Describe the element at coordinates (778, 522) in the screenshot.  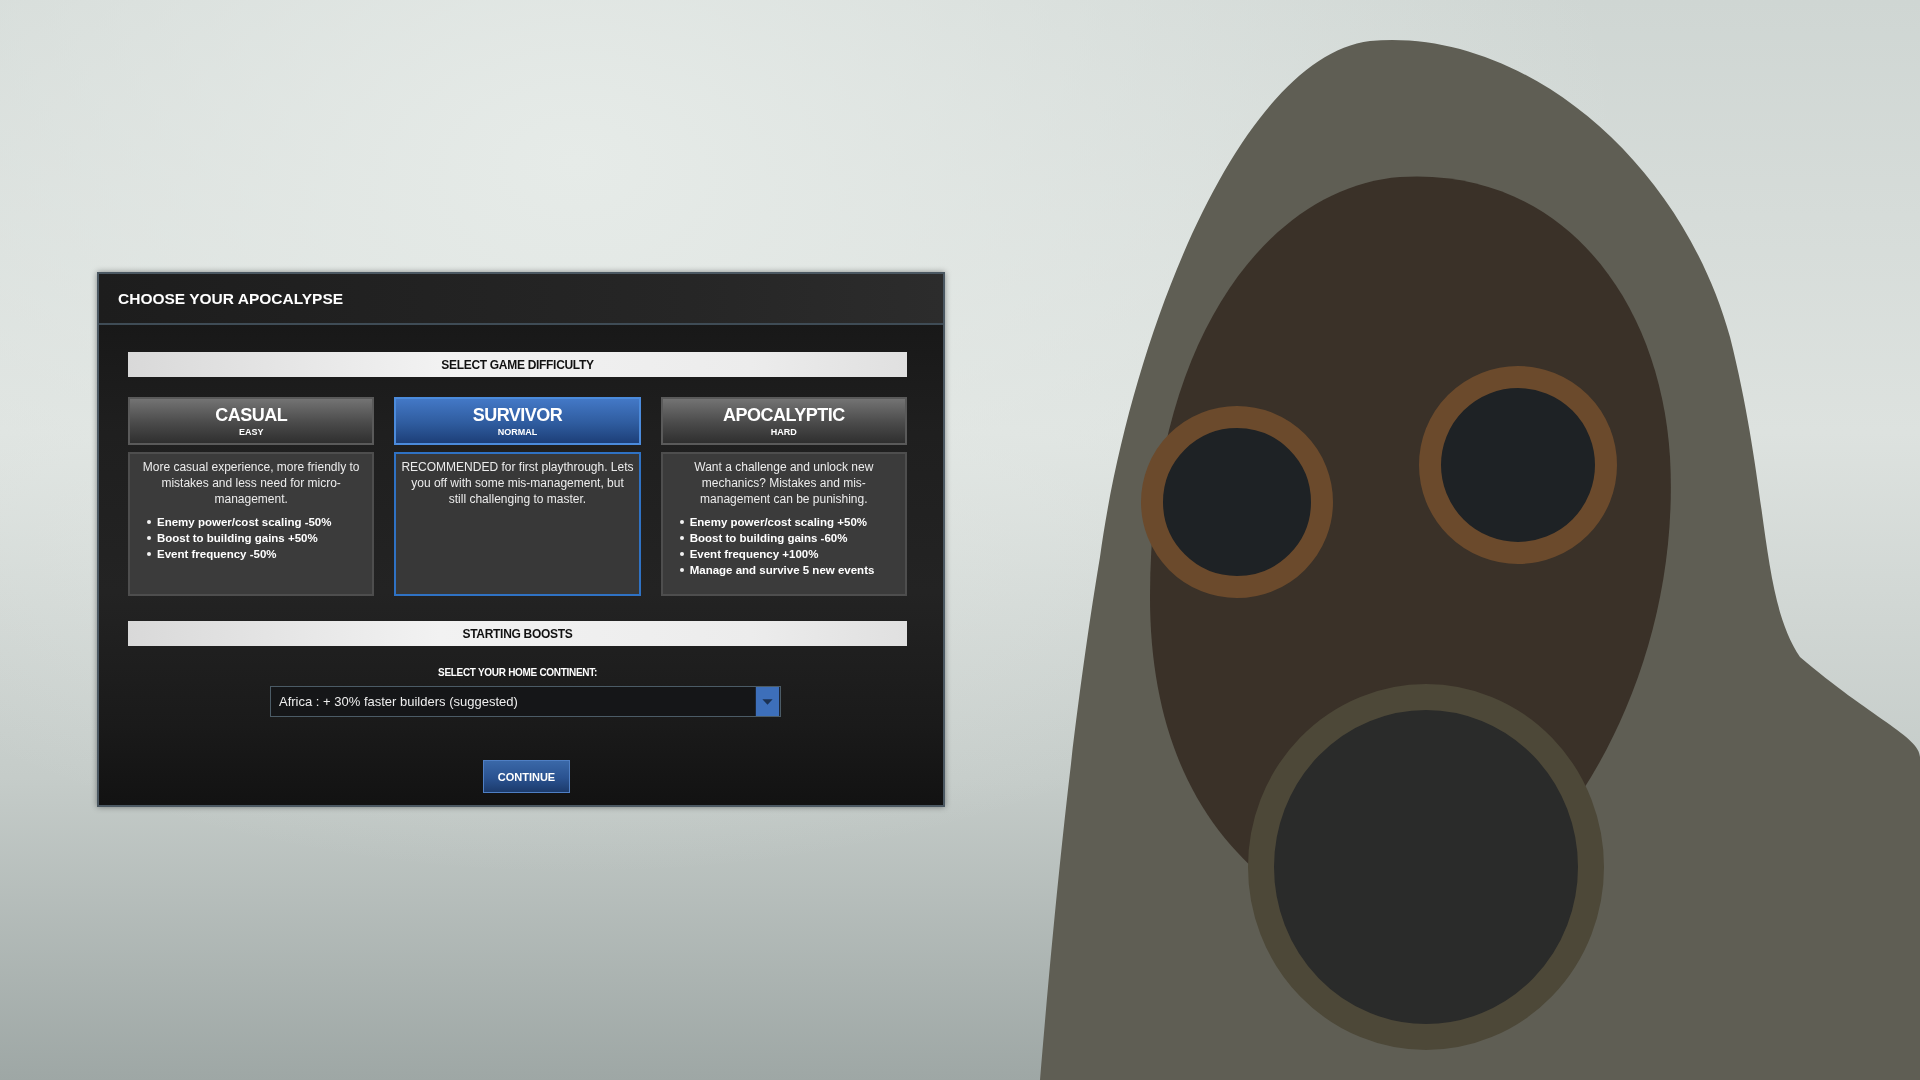
I see `effect-text: Enemy power/cost scaling +50%` at that location.